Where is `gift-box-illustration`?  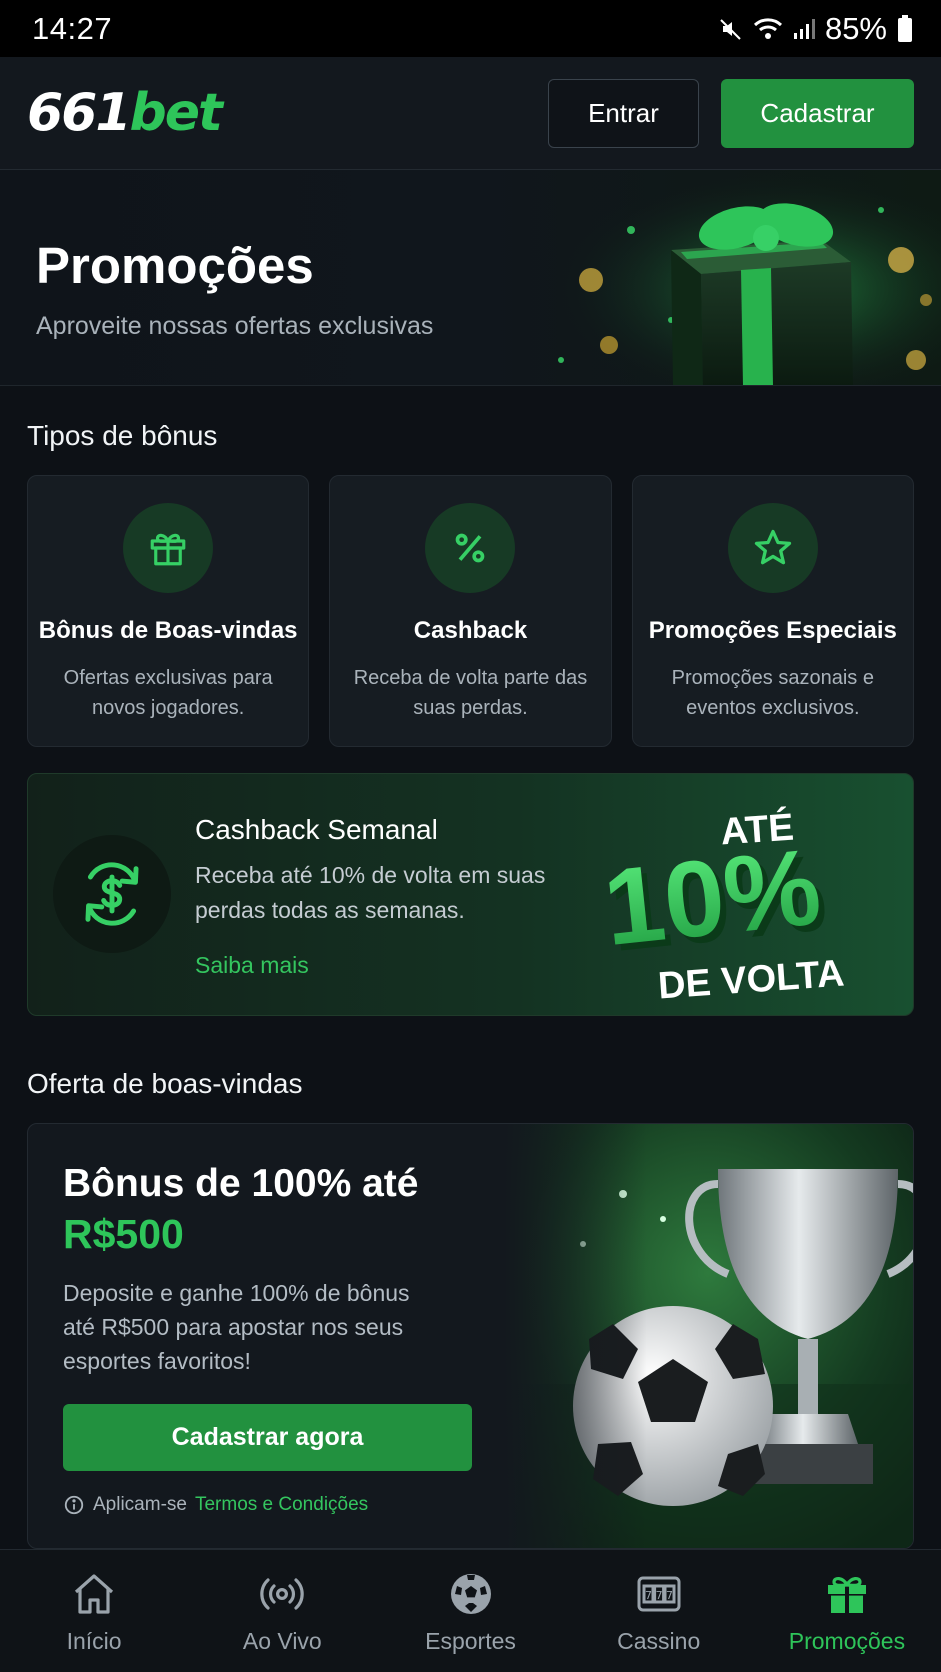
gift-box-illustration is located at coordinates (731, 277).